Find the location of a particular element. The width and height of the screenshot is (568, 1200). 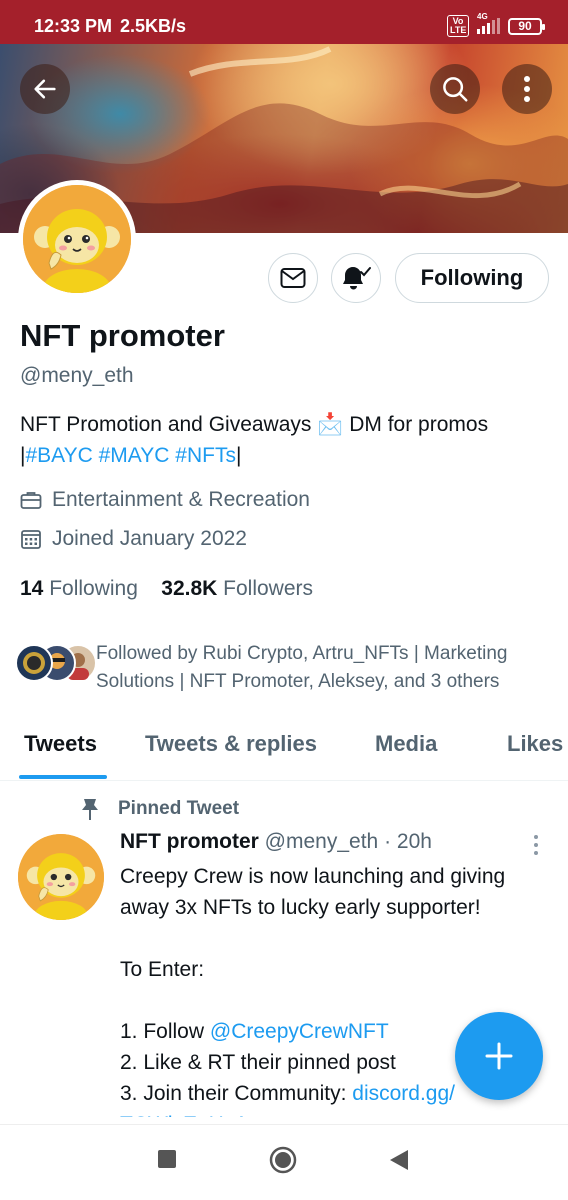

monkey-avatar-image is located at coordinates (77, 239).